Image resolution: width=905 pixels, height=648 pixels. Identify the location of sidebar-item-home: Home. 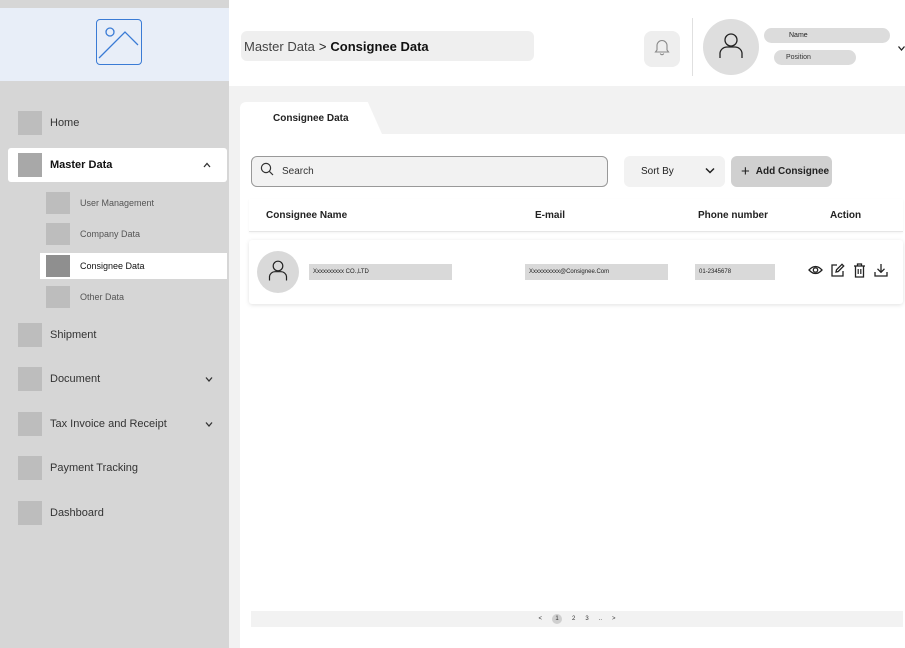
(114, 123).